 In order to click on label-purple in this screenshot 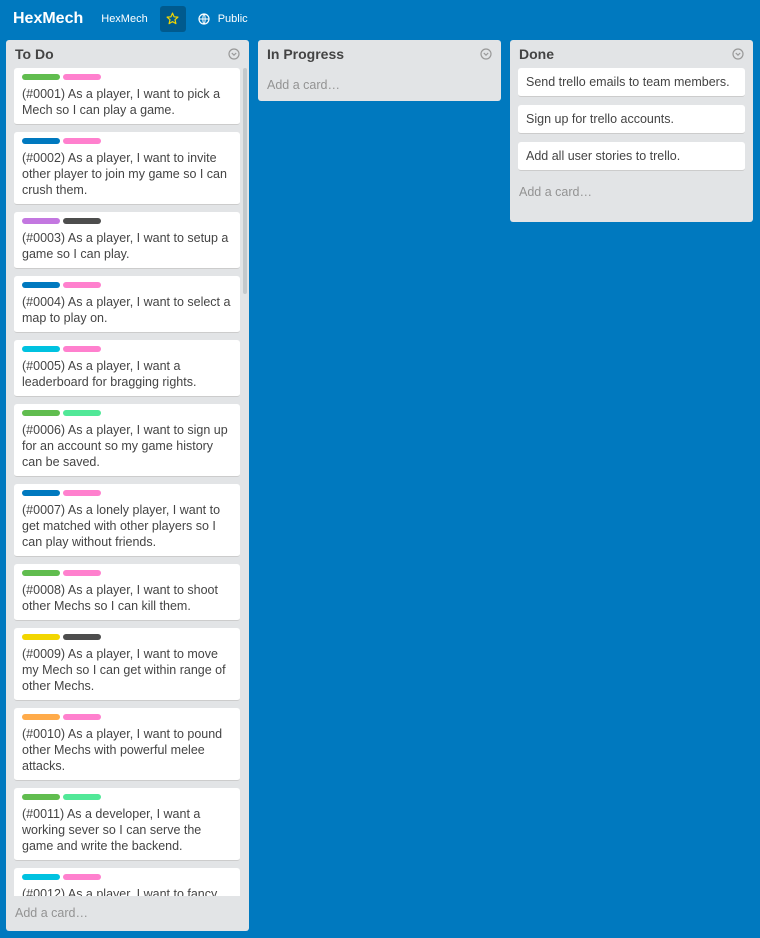, I will do `click(41, 221)`.